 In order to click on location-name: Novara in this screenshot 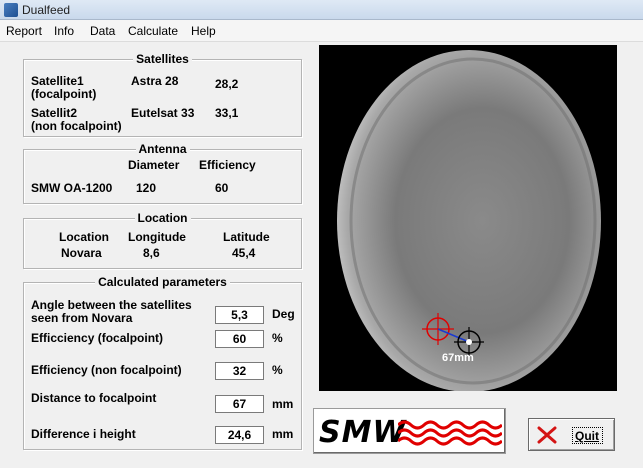, I will do `click(81, 253)`.